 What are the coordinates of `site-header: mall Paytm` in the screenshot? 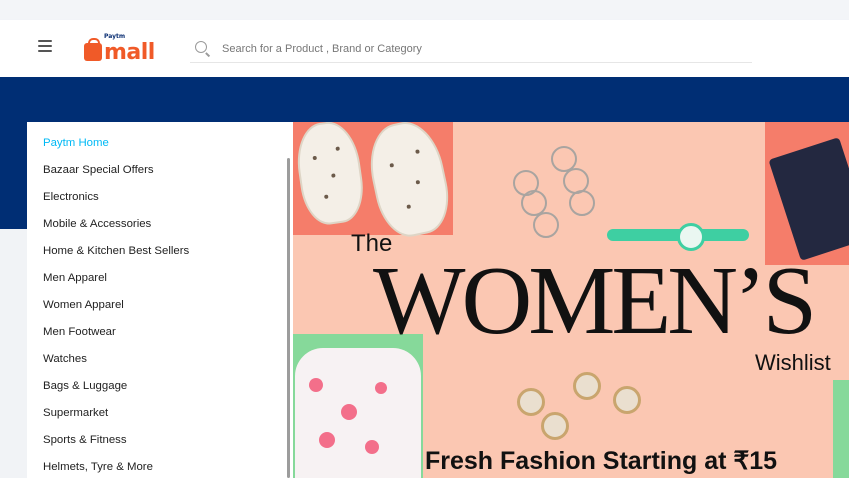 It's located at (424, 48).